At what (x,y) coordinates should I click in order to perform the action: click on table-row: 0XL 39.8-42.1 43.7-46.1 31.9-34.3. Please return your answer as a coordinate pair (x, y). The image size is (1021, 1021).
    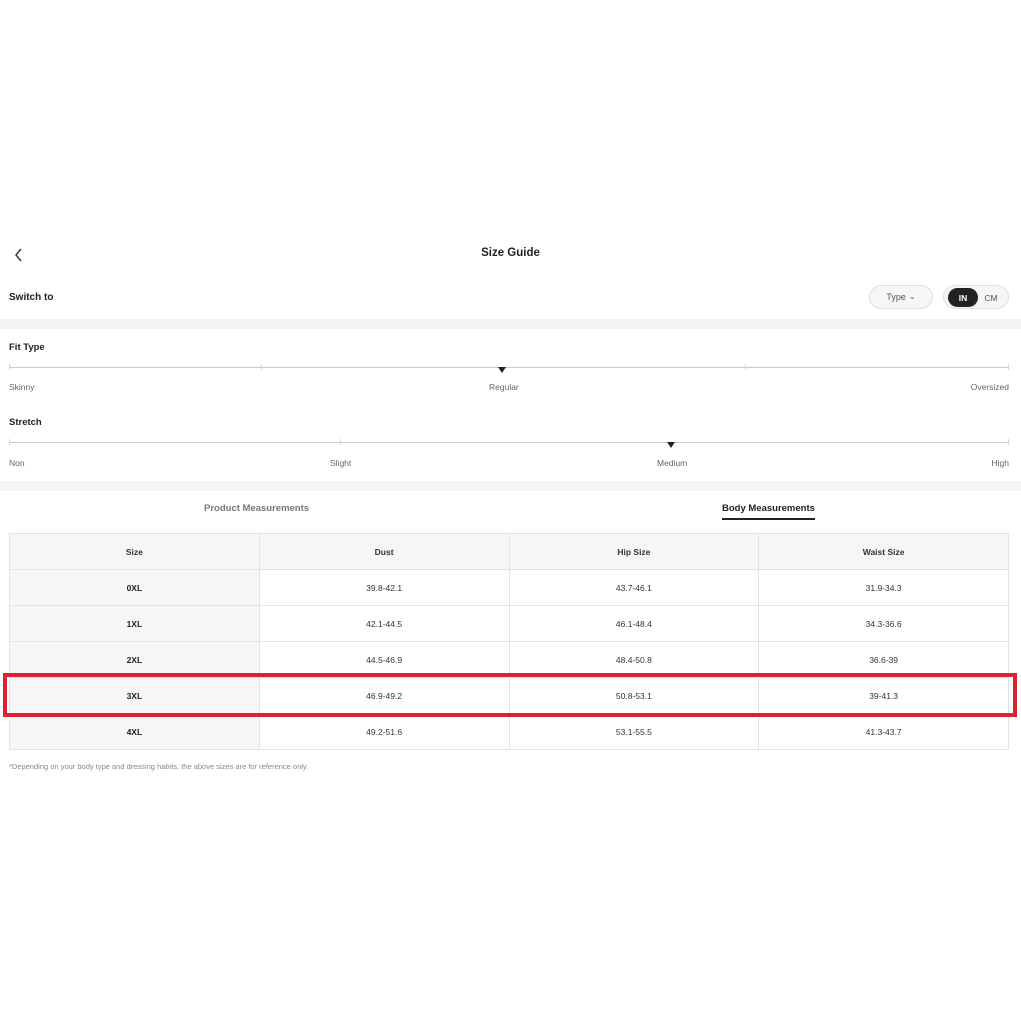
    Looking at the image, I should click on (509, 587).